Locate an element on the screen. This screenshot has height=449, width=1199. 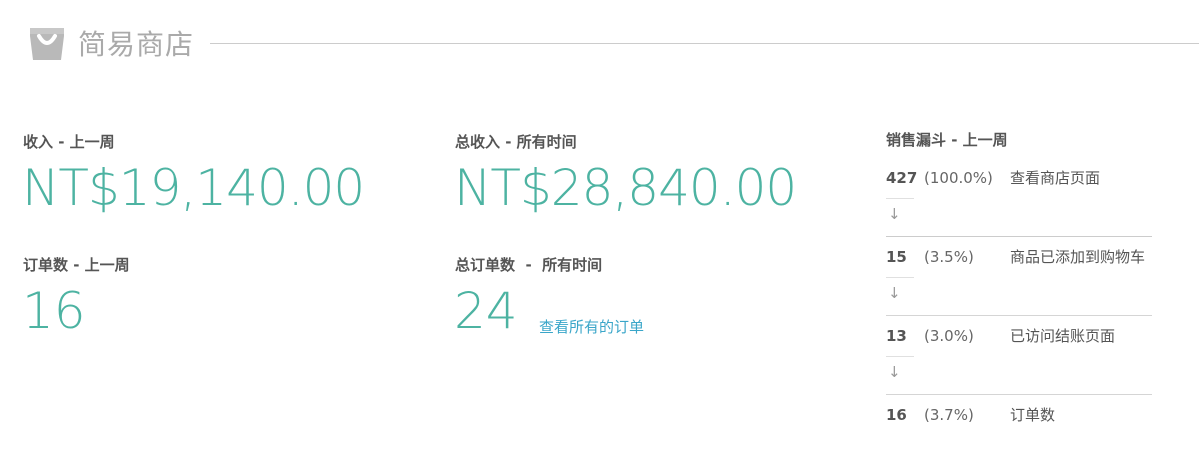
revenue-last-week-value: NT$19,140.00 is located at coordinates (193, 188).